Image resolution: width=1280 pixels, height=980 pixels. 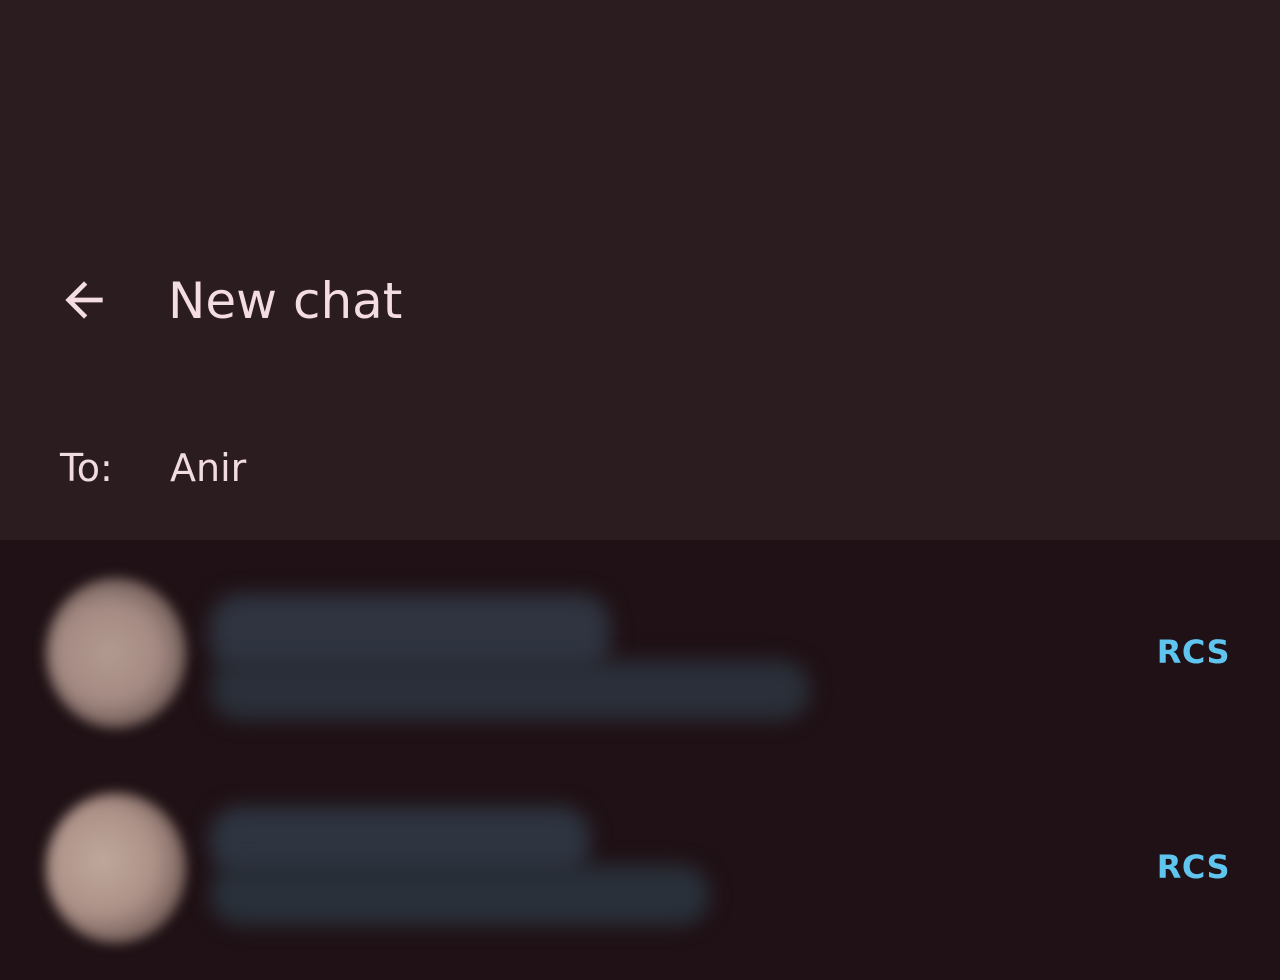 I want to click on recipient-input, so click(x=700, y=468).